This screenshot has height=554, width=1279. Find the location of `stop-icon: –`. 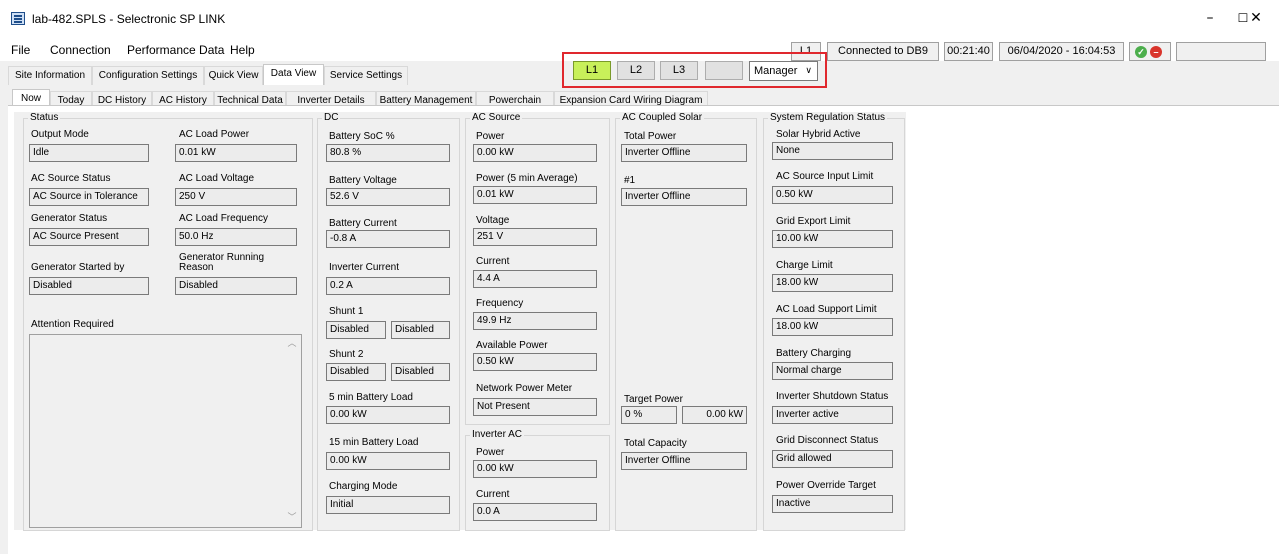

stop-icon: – is located at coordinates (1156, 52).